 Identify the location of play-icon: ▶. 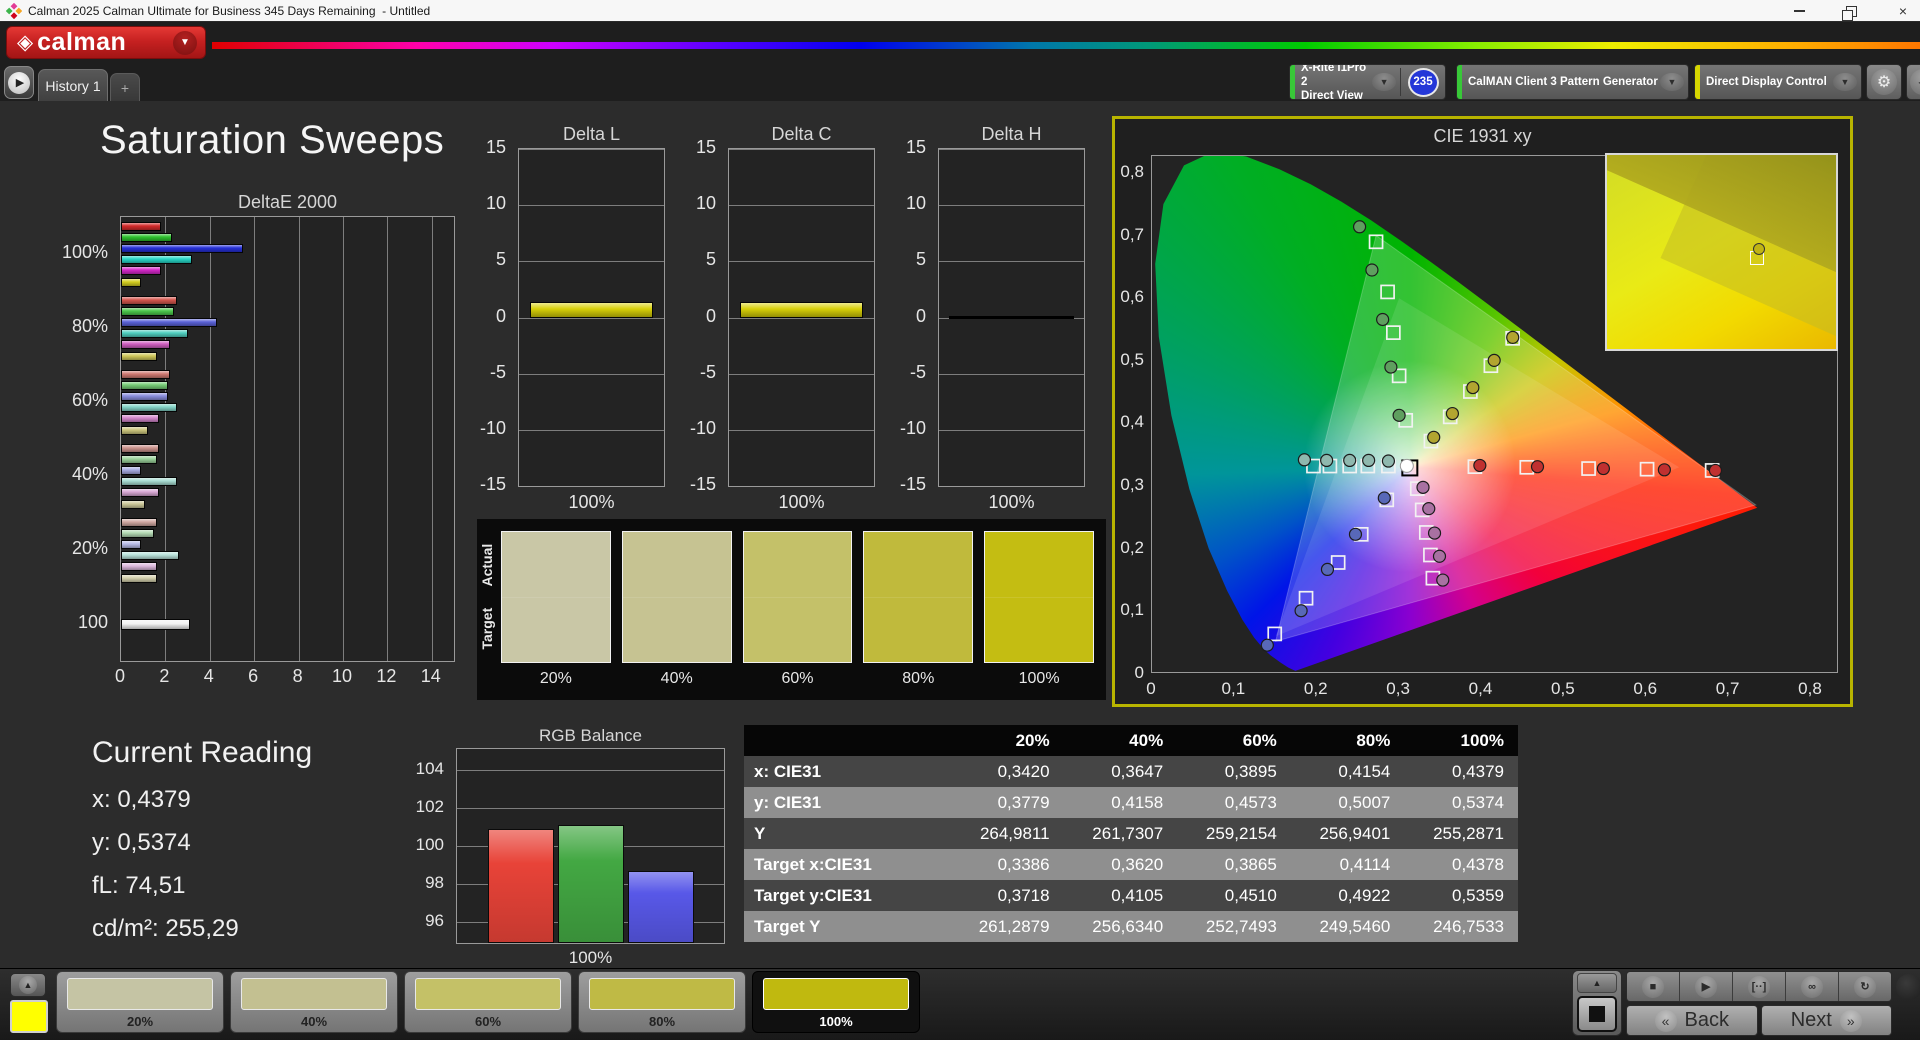
(19, 82).